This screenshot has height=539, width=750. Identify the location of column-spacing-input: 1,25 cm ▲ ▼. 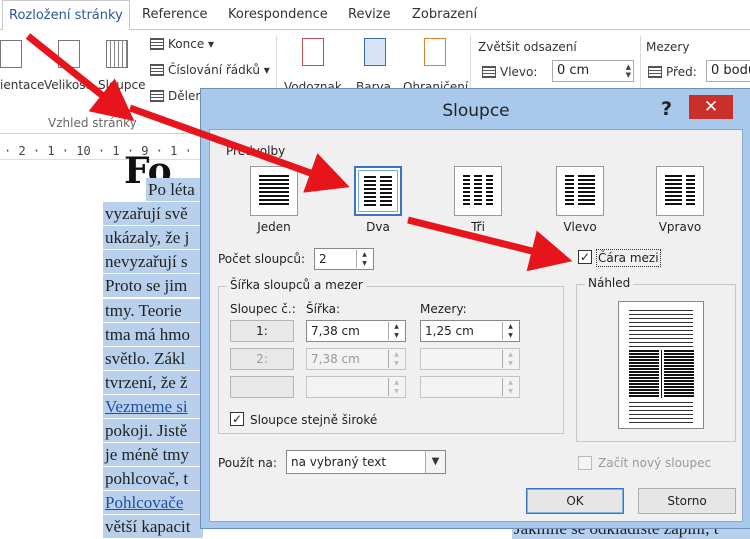
(470, 331).